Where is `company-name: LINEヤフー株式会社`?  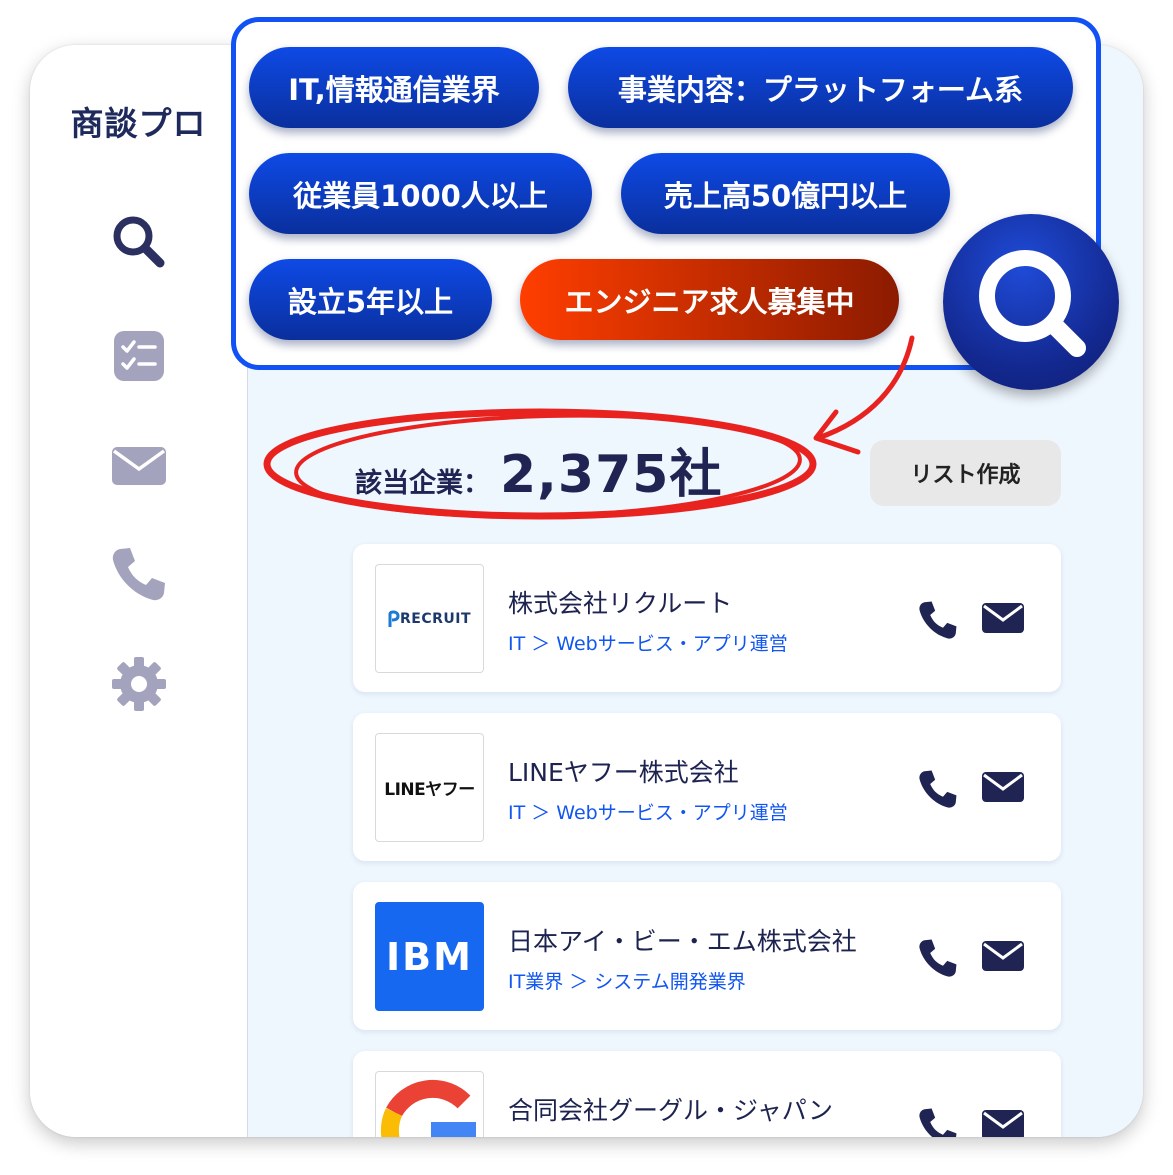
company-name: LINEヤフー株式会社 is located at coordinates (623, 771).